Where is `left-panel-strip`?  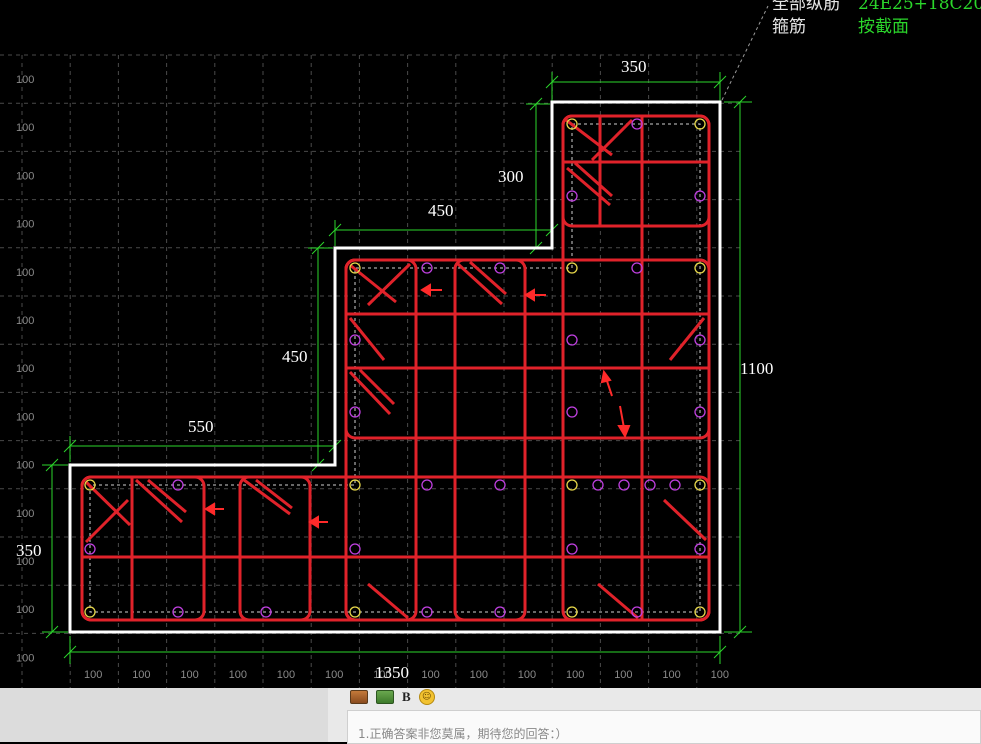
left-panel-strip is located at coordinates (164, 715).